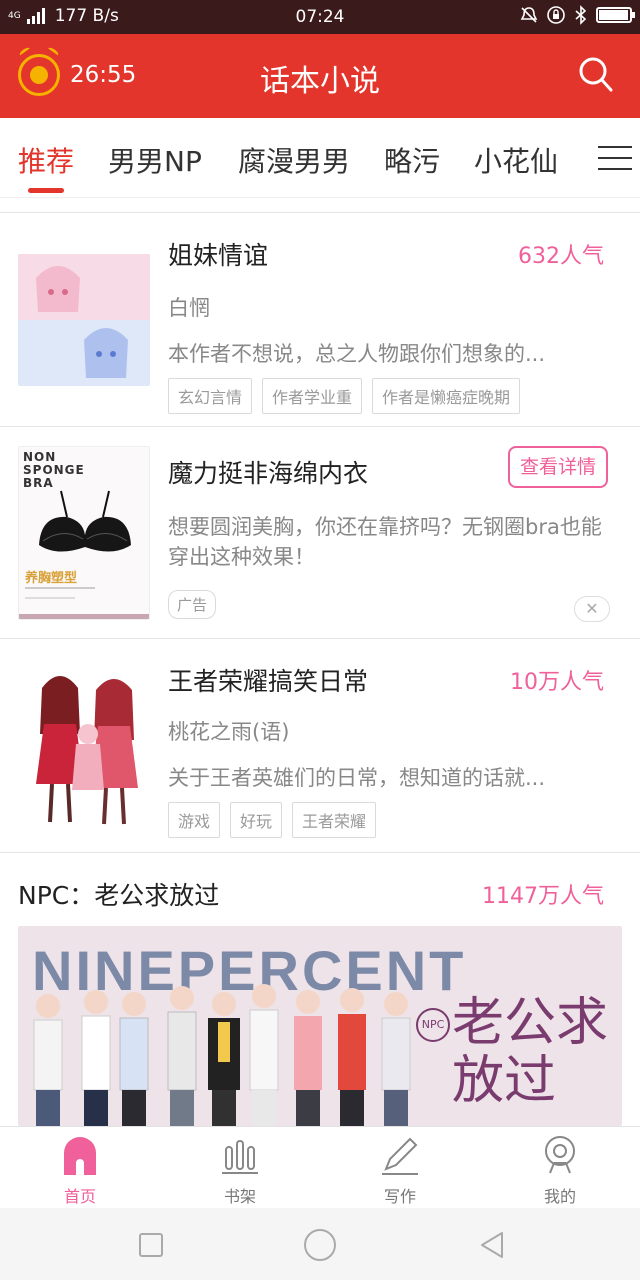 The width and height of the screenshot is (640, 1280). I want to click on app-header: 26:55 话本小说, so click(320, 76).